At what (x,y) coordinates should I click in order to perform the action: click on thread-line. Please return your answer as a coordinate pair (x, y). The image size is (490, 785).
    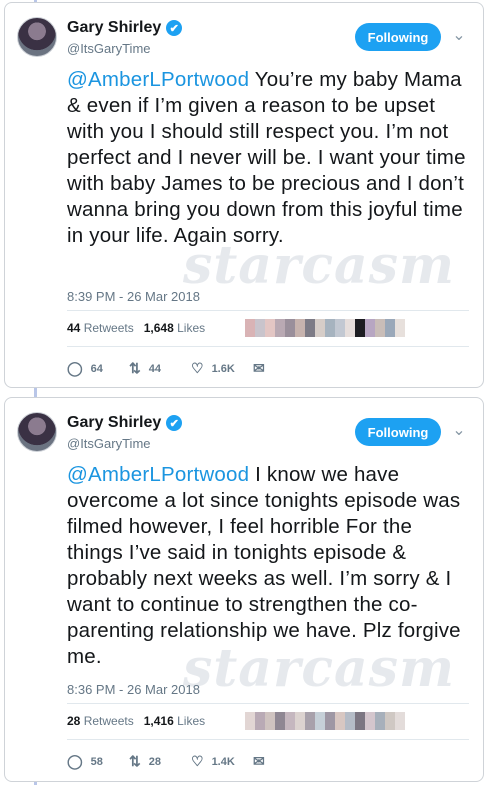
    Looking at the image, I should click on (35, 392).